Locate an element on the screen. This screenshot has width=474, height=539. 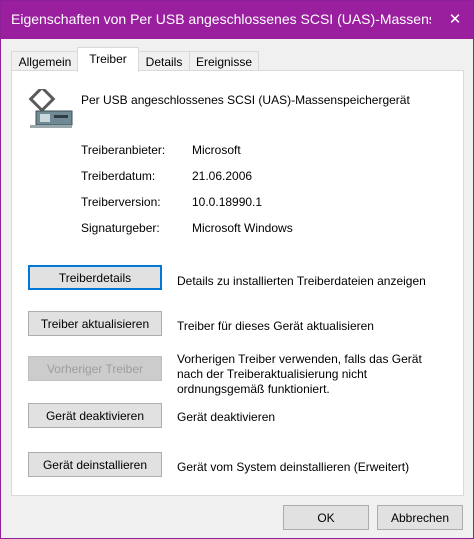
property-label-signer: Signaturgeber: is located at coordinates (120, 228).